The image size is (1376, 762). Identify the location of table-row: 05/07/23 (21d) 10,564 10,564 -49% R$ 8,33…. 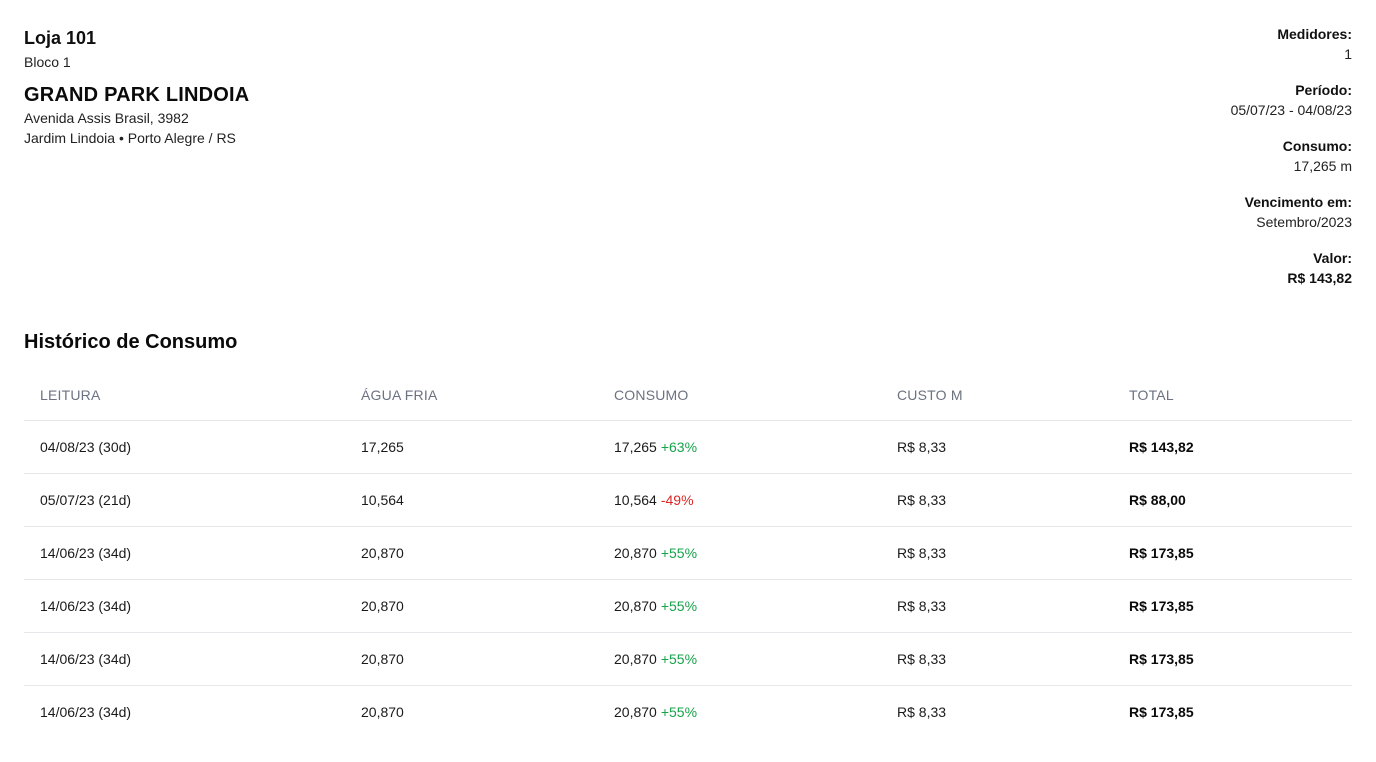
(688, 500).